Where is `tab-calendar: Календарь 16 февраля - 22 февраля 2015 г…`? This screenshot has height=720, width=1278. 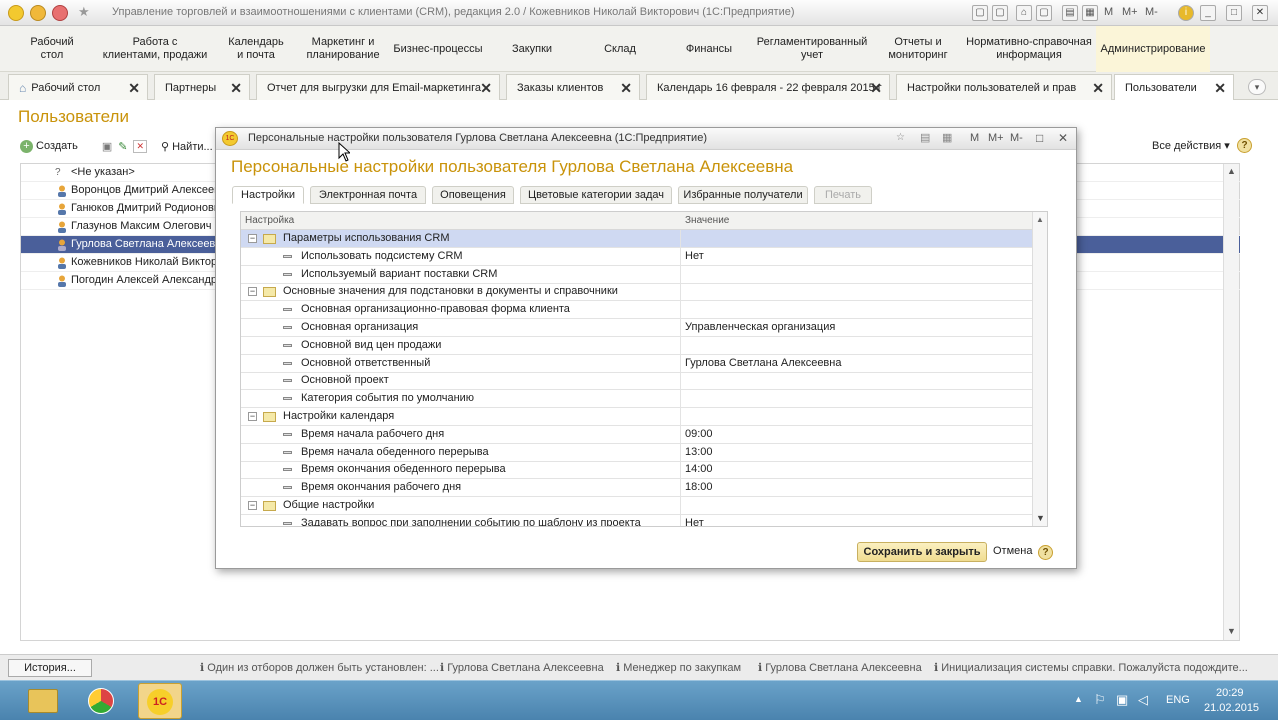 tab-calendar: Календарь 16 февраля - 22 февраля 2015 г… is located at coordinates (768, 87).